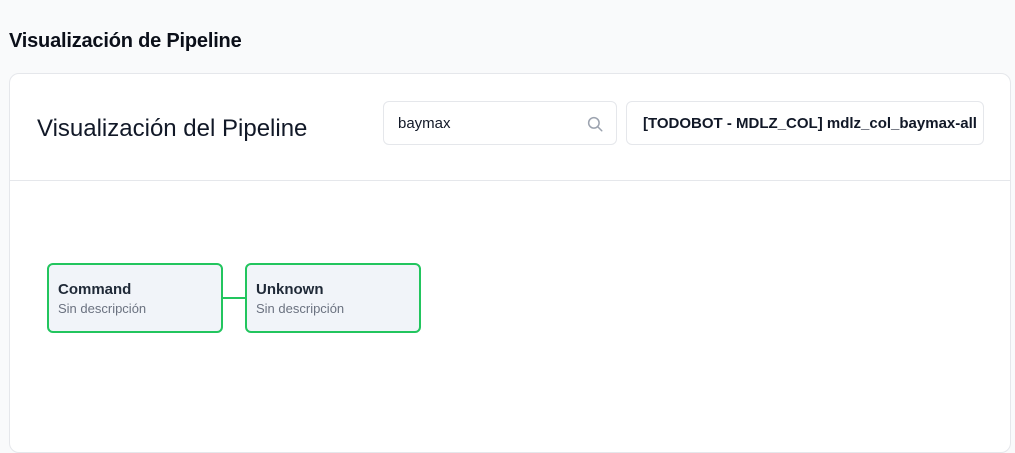  Describe the element at coordinates (290, 289) in the screenshot. I see `node-title: Unknown` at that location.